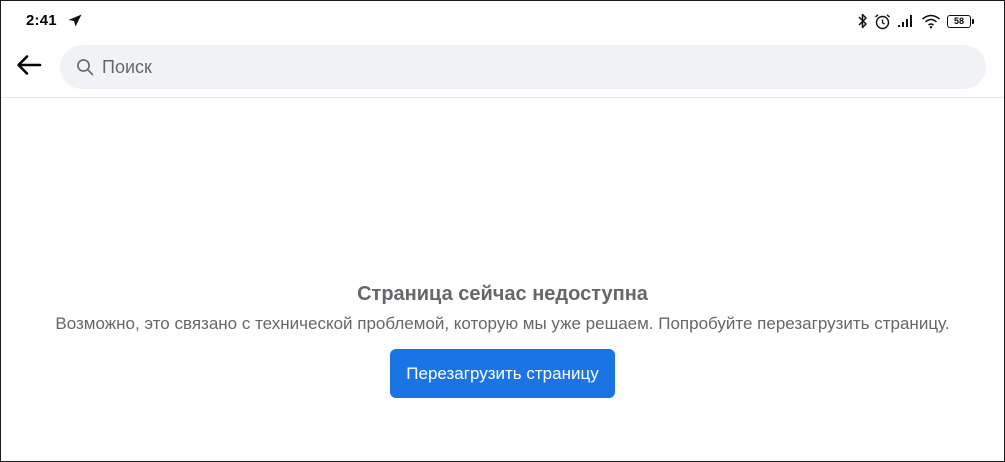  What do you see at coordinates (502, 373) in the screenshot?
I see `reload-page-button: Перезагрузить страницу` at bounding box center [502, 373].